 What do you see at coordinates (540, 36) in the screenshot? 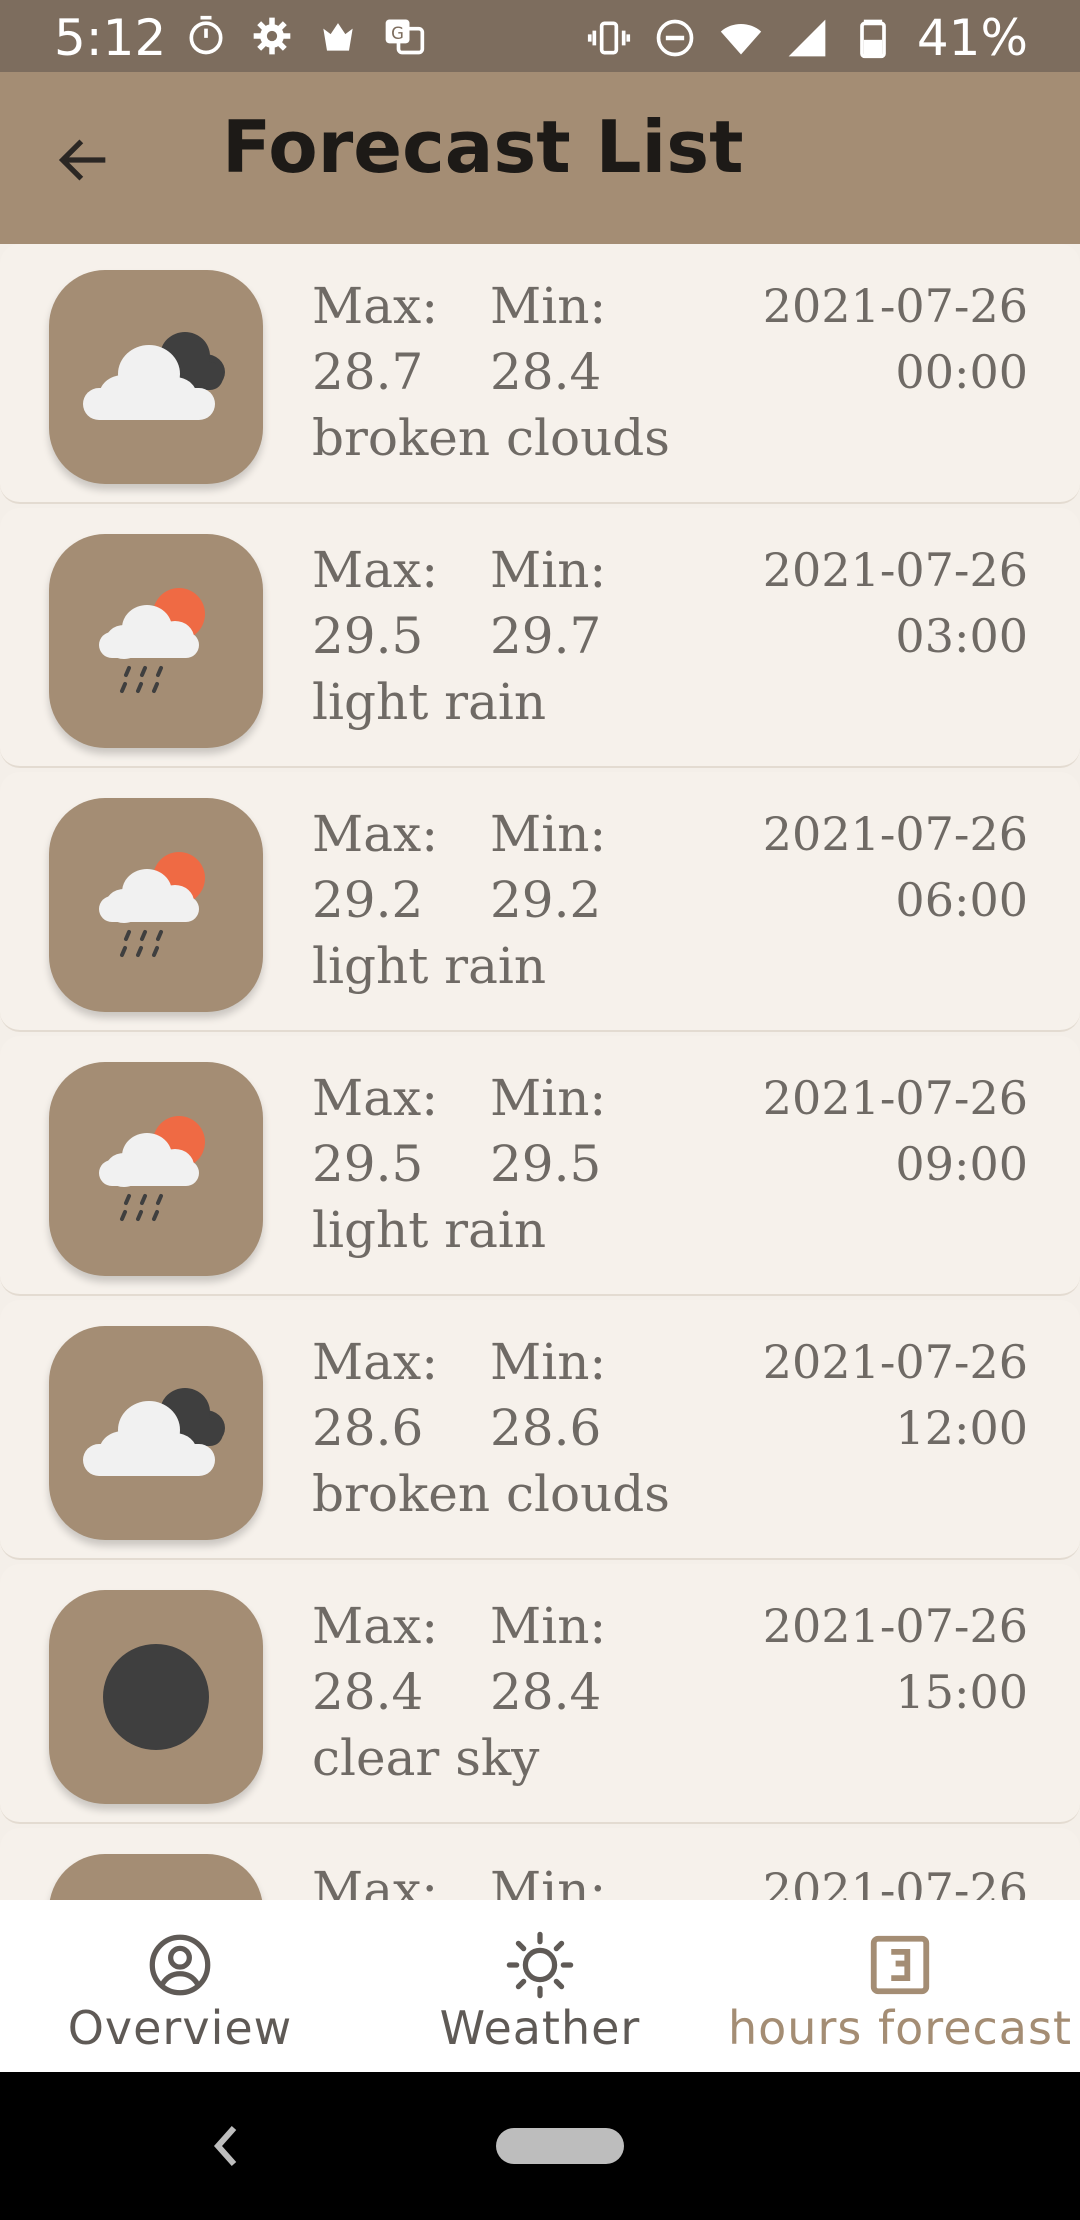
I see `status-bar: 5:12 G 41%` at bounding box center [540, 36].